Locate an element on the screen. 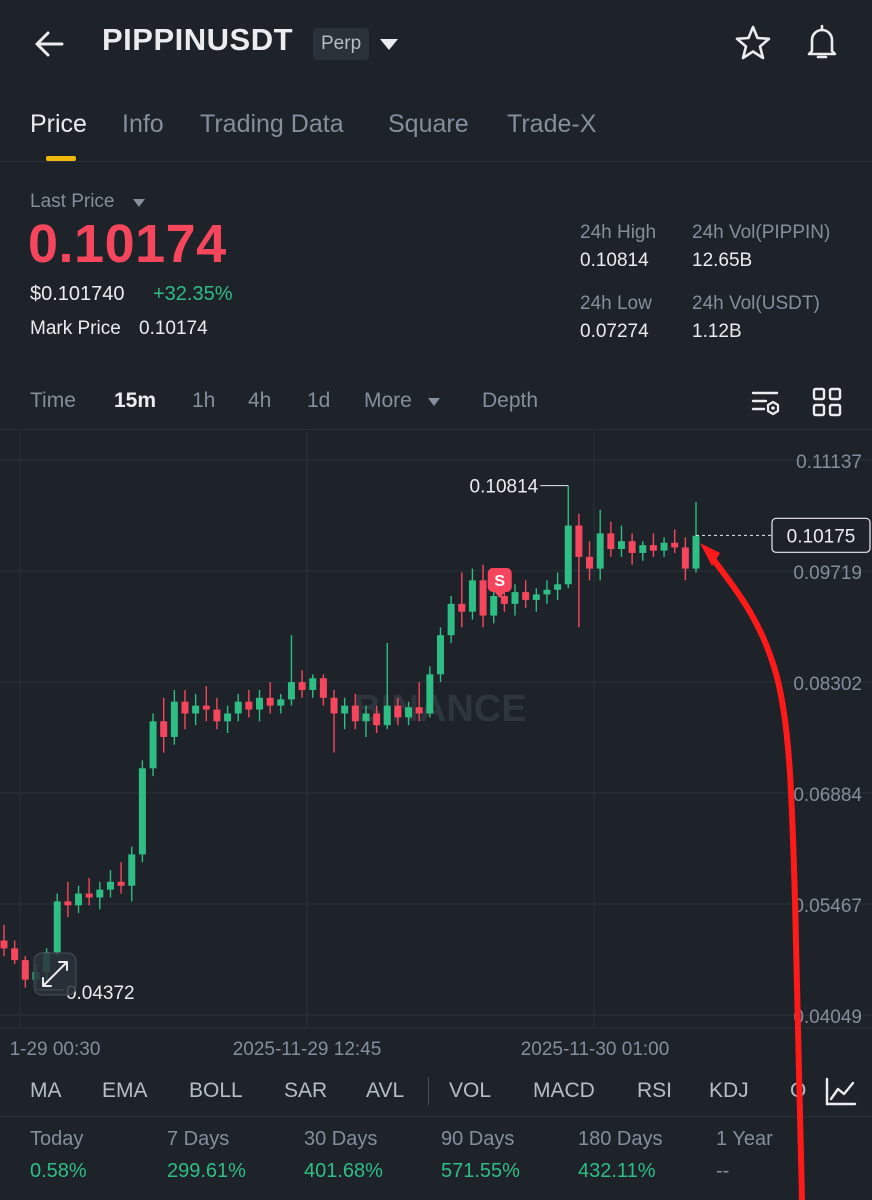  last-price-value: 0.10174 is located at coordinates (127, 244).